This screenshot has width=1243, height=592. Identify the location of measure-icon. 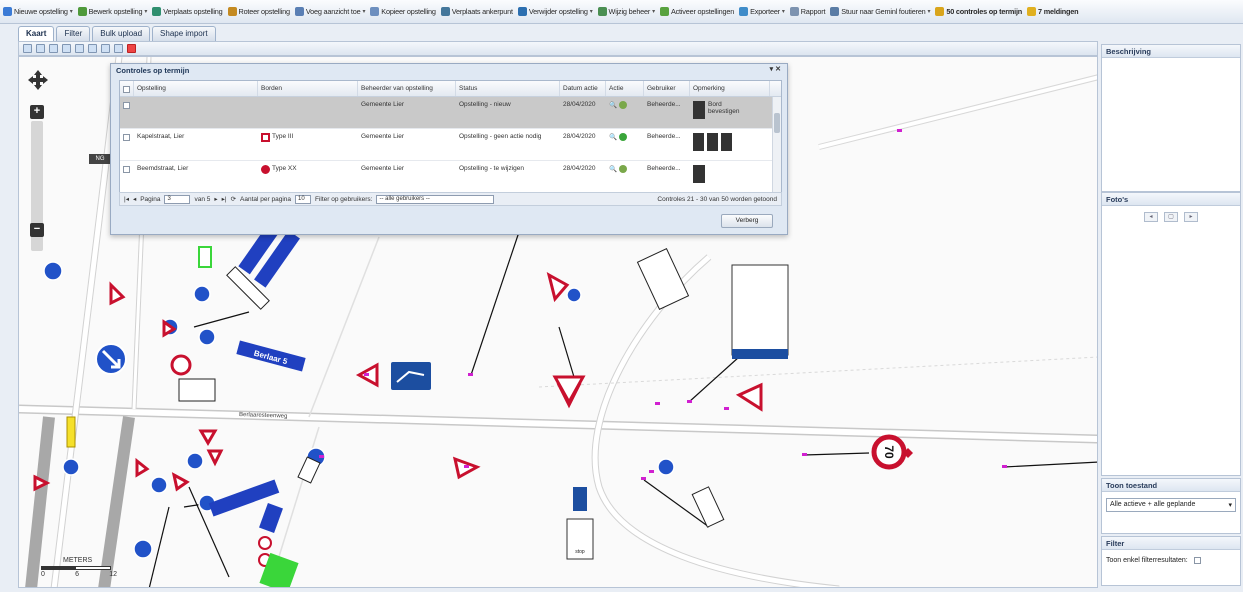
(66, 48).